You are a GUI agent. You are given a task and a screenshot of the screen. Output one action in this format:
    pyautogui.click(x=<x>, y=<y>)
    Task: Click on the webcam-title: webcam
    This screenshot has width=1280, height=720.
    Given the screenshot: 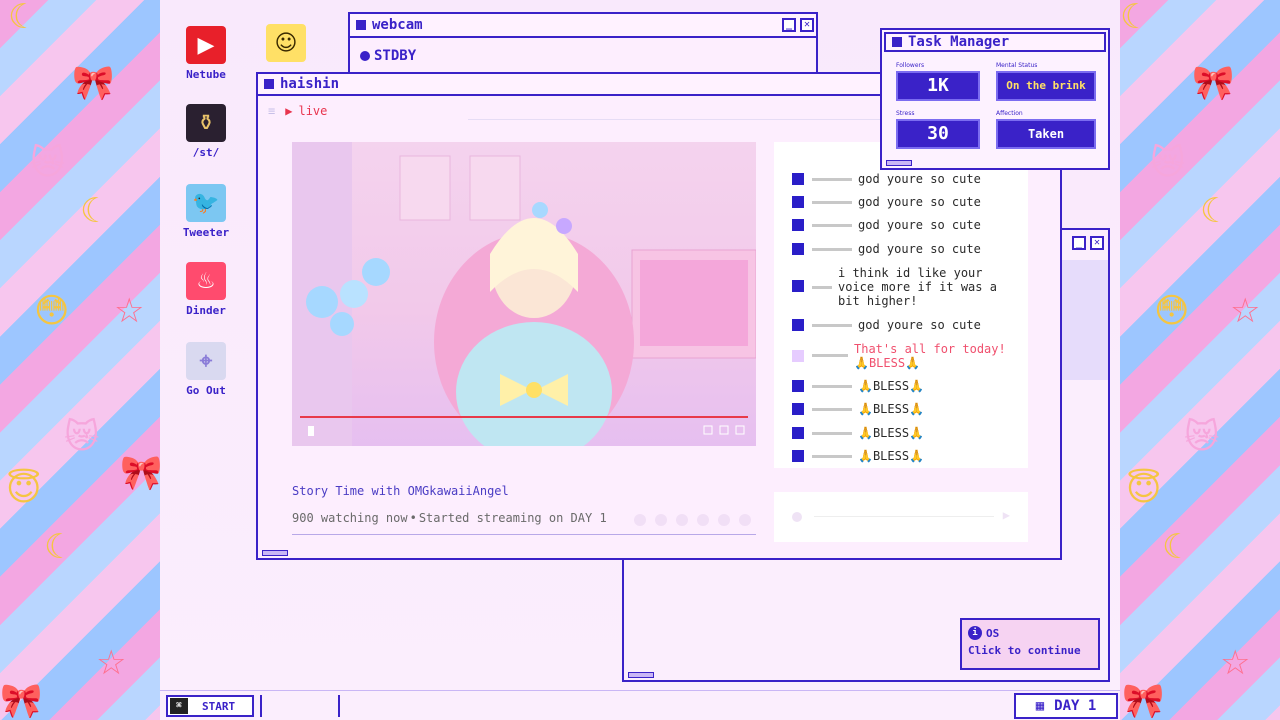 What is the action you would take?
    pyautogui.click(x=397, y=25)
    